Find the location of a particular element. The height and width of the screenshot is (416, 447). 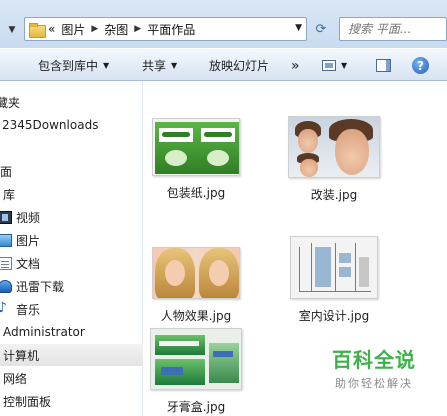

sidebar-item-label: 控制面板 is located at coordinates (27, 401).